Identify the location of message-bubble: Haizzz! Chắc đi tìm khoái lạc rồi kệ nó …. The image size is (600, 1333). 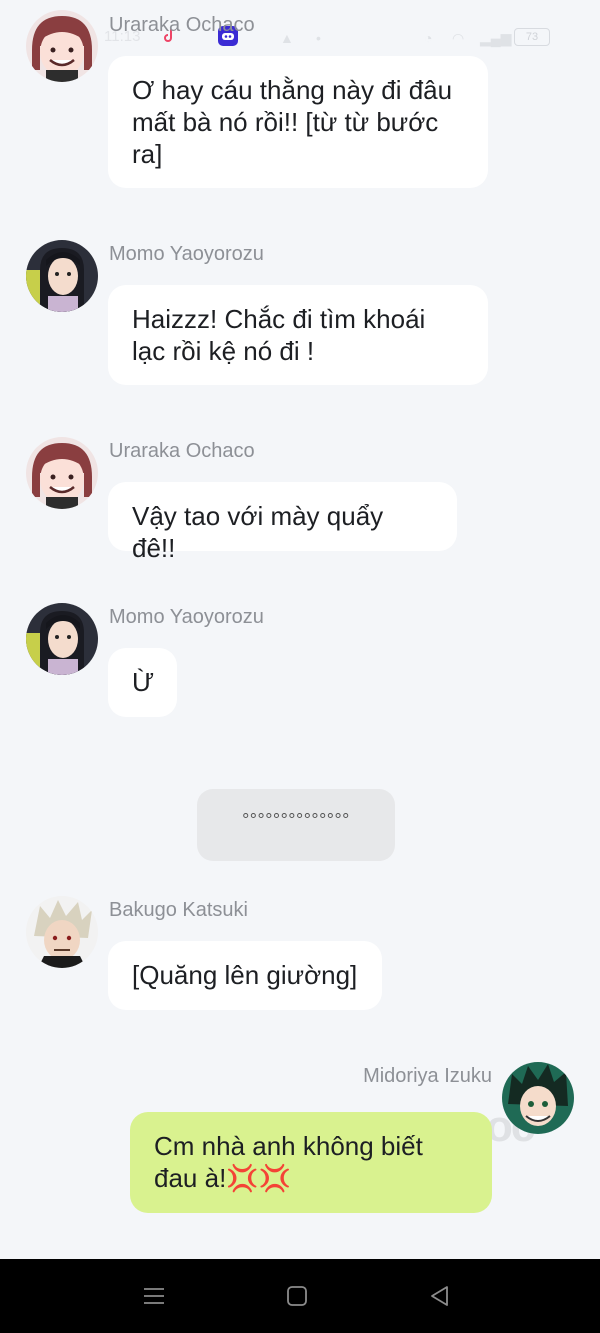
(298, 335).